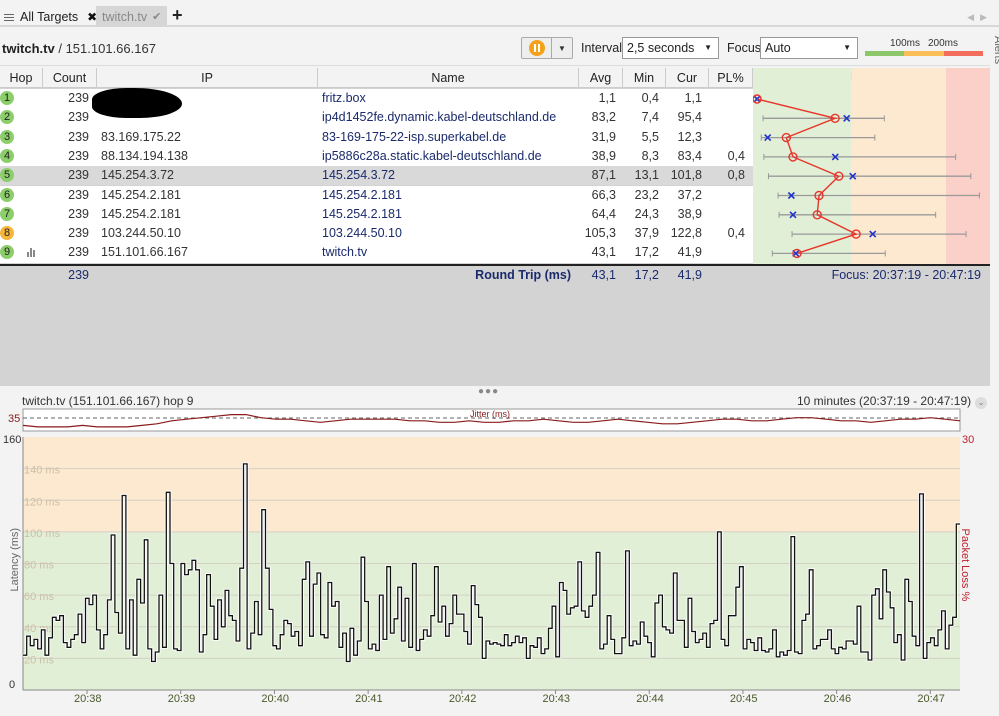  I want to click on col-ip: IP, so click(207, 78).